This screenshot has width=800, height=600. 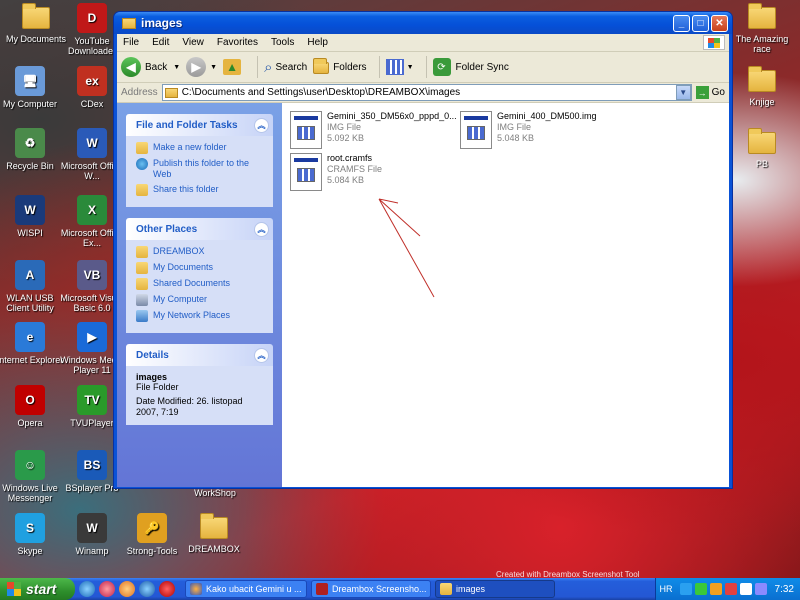 I want to click on place-my-documents: My Documents, so click(x=200, y=268).